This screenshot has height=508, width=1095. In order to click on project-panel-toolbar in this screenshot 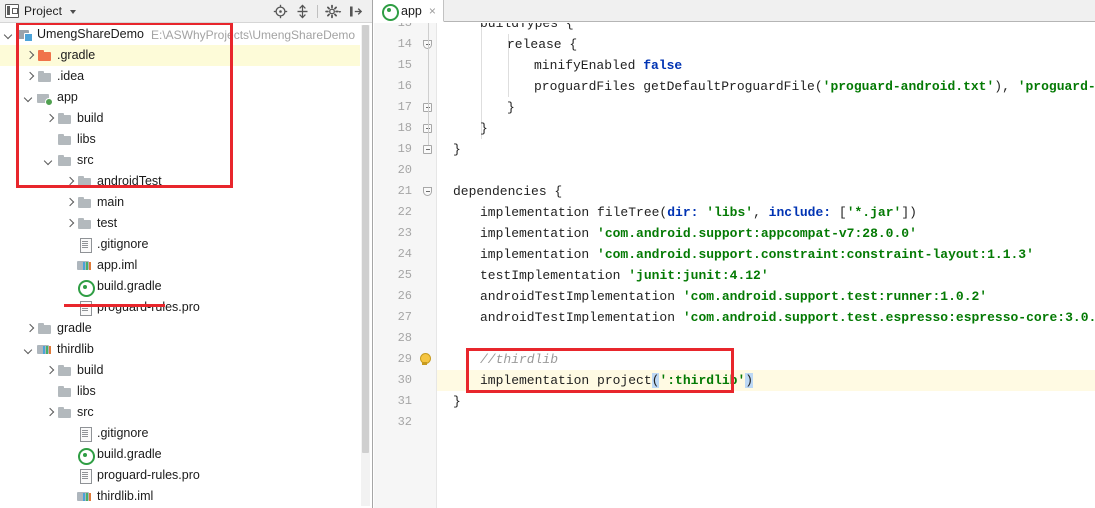, I will do `click(317, 11)`.